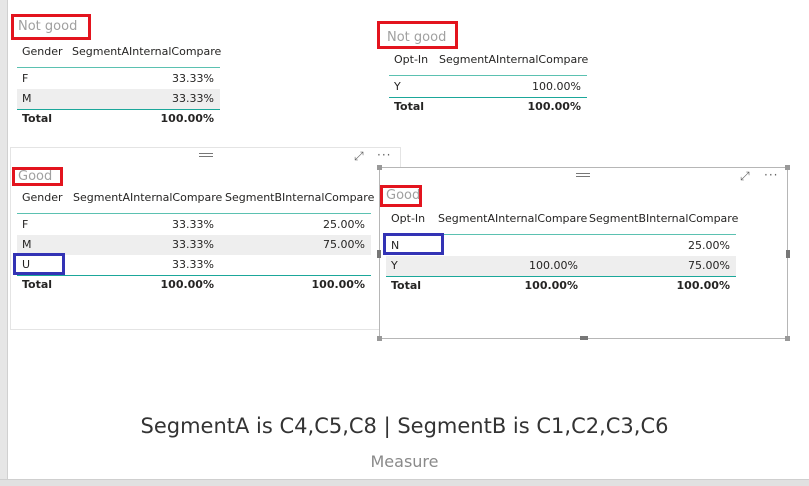 The width and height of the screenshot is (809, 486). Describe the element at coordinates (417, 35) in the screenshot. I see `not-good-label-2: Not good` at that location.